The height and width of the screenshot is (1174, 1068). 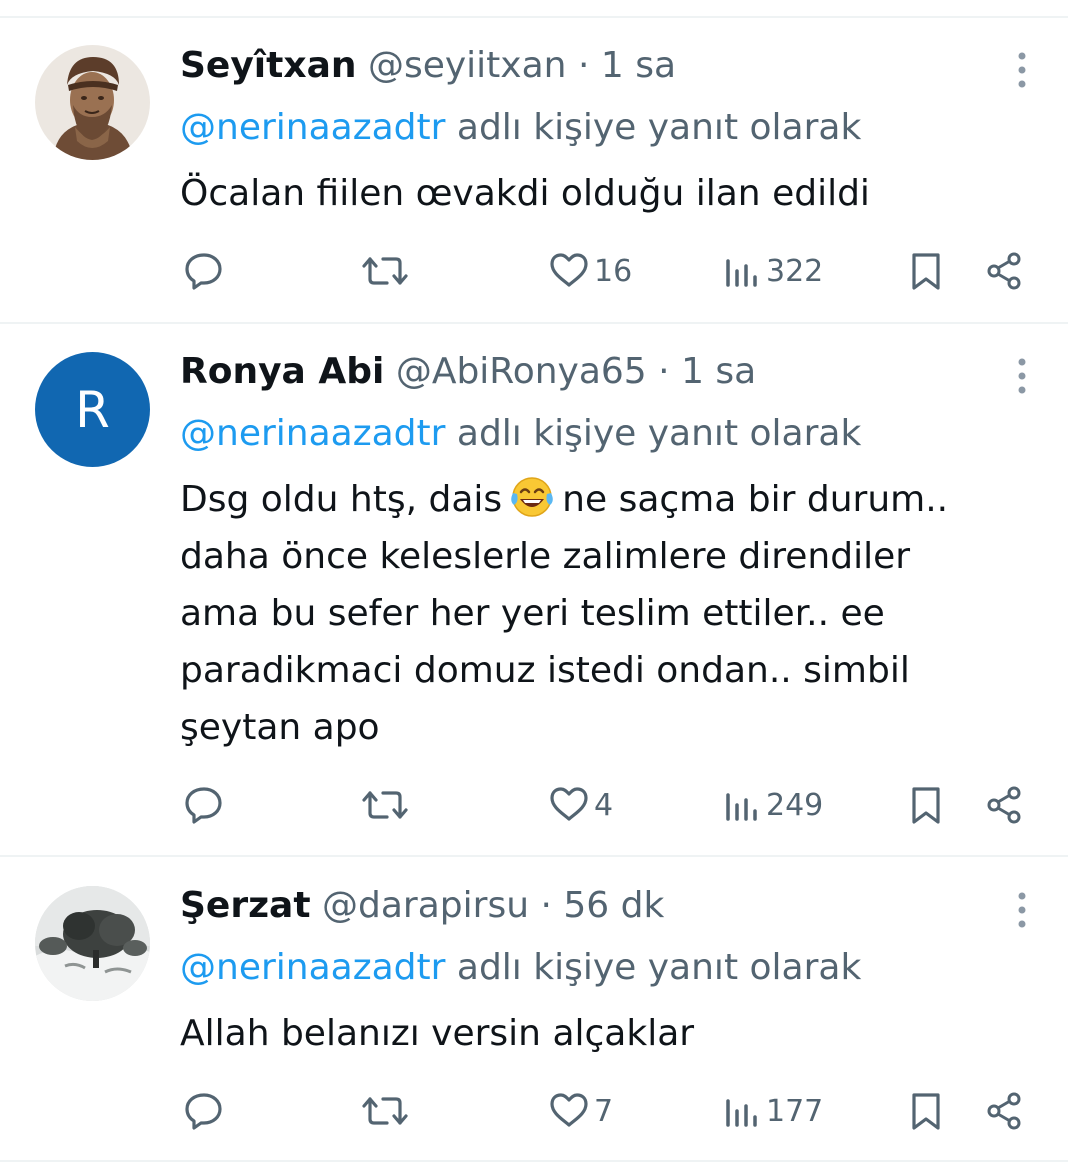 What do you see at coordinates (268, 65) in the screenshot?
I see `display-name: Seyîtxan` at bounding box center [268, 65].